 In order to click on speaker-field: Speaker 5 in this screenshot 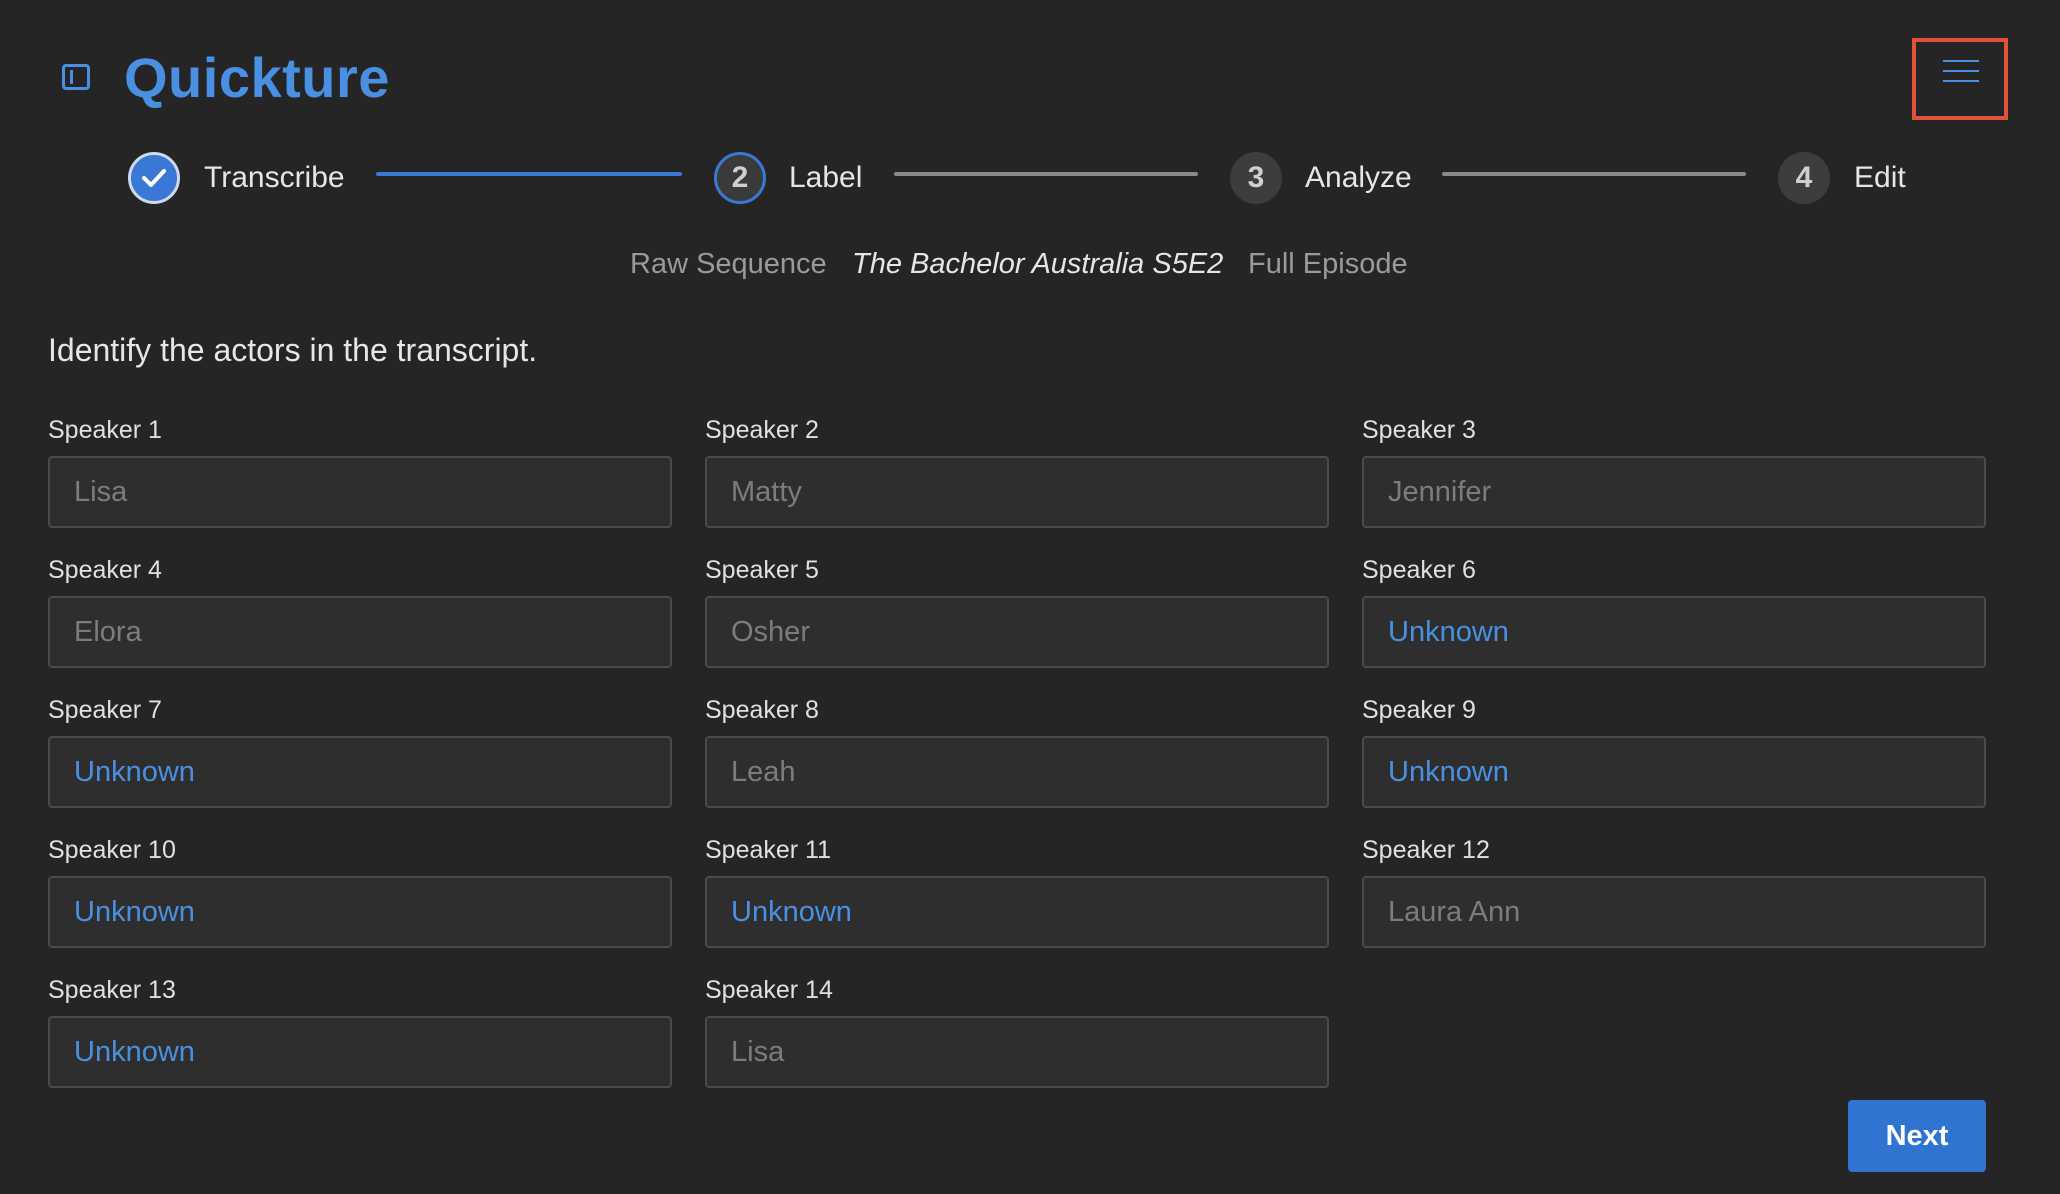, I will do `click(1017, 611)`.